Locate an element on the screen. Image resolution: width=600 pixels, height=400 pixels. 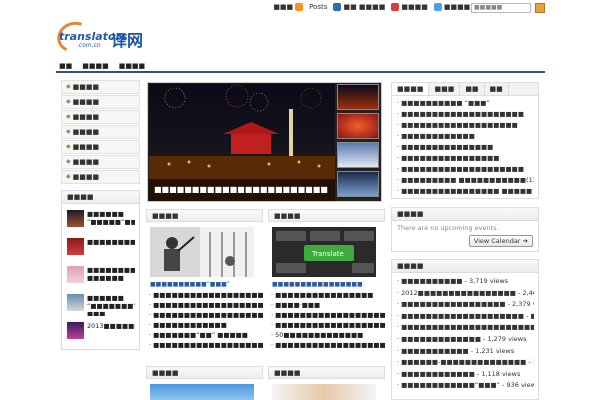
rss-icon is located at coordinates (299, 7).